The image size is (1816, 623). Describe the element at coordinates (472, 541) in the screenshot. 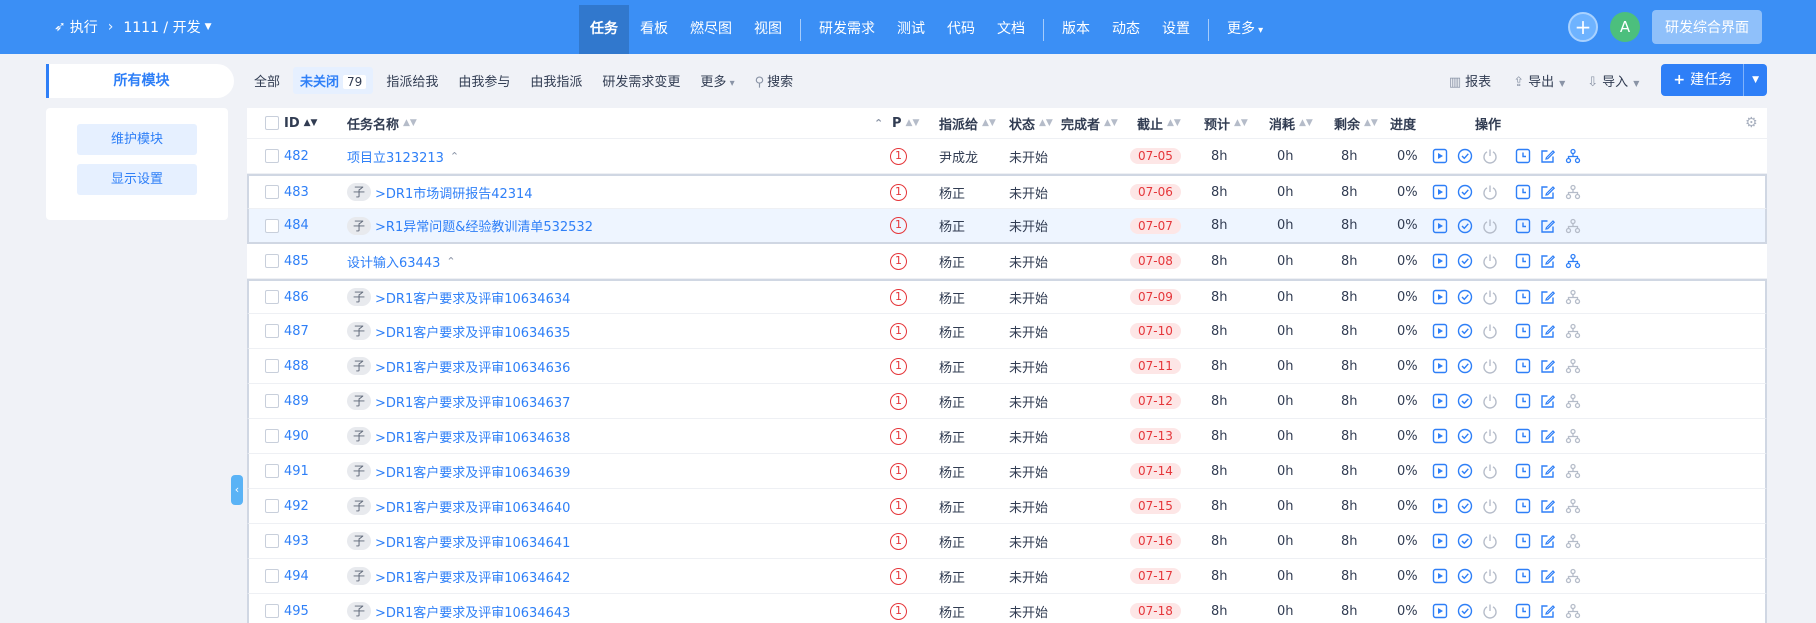

I see `task-name-link: >DR1客户要求及评审10634641` at that location.